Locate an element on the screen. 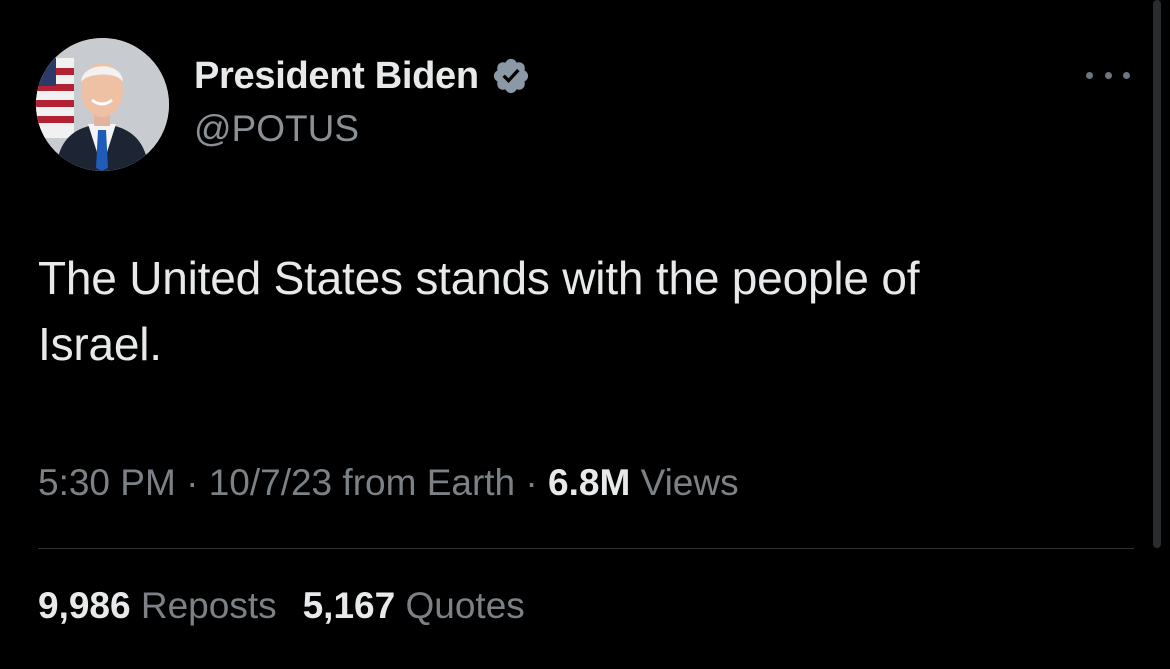 The width and height of the screenshot is (1170, 669). avatar is located at coordinates (102, 104).